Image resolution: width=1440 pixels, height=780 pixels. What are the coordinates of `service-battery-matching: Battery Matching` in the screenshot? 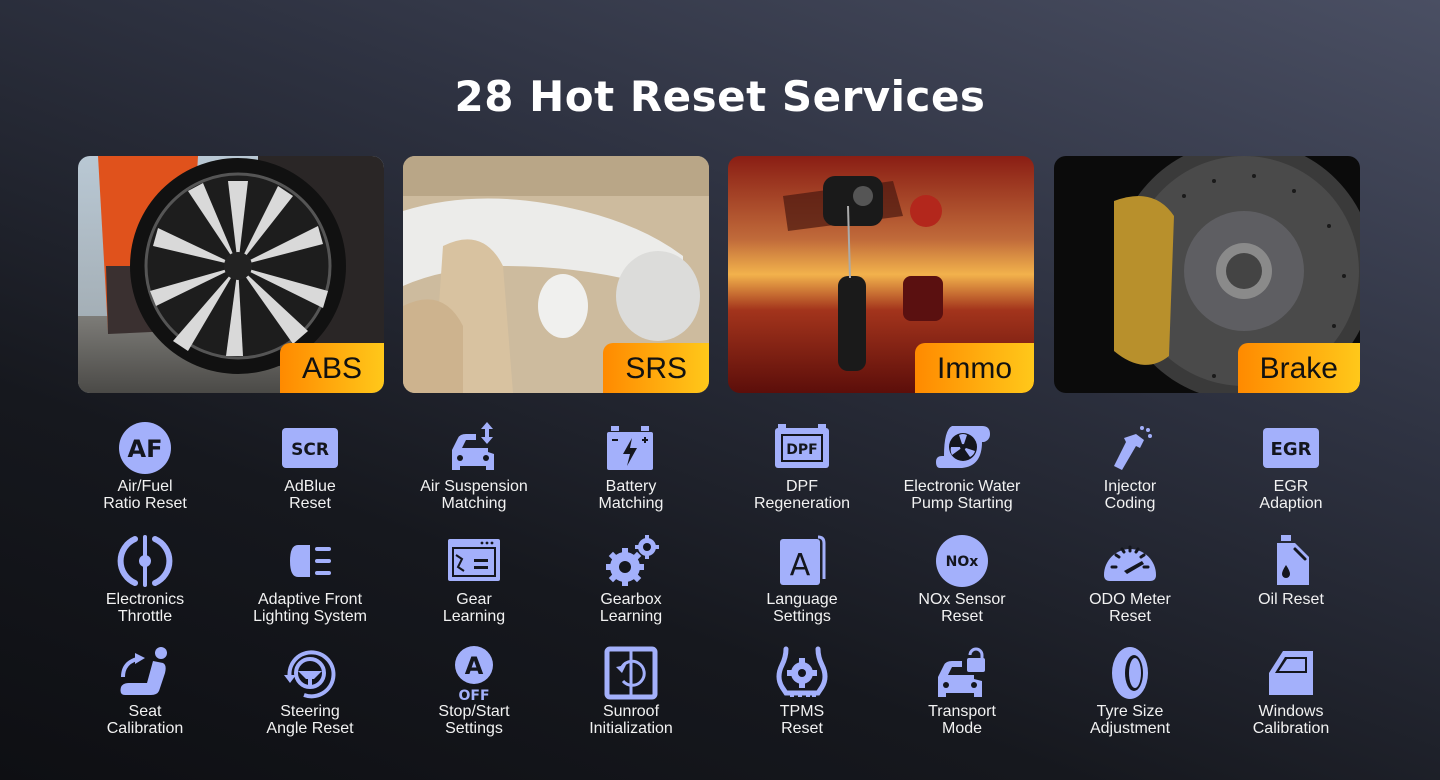 It's located at (631, 466).